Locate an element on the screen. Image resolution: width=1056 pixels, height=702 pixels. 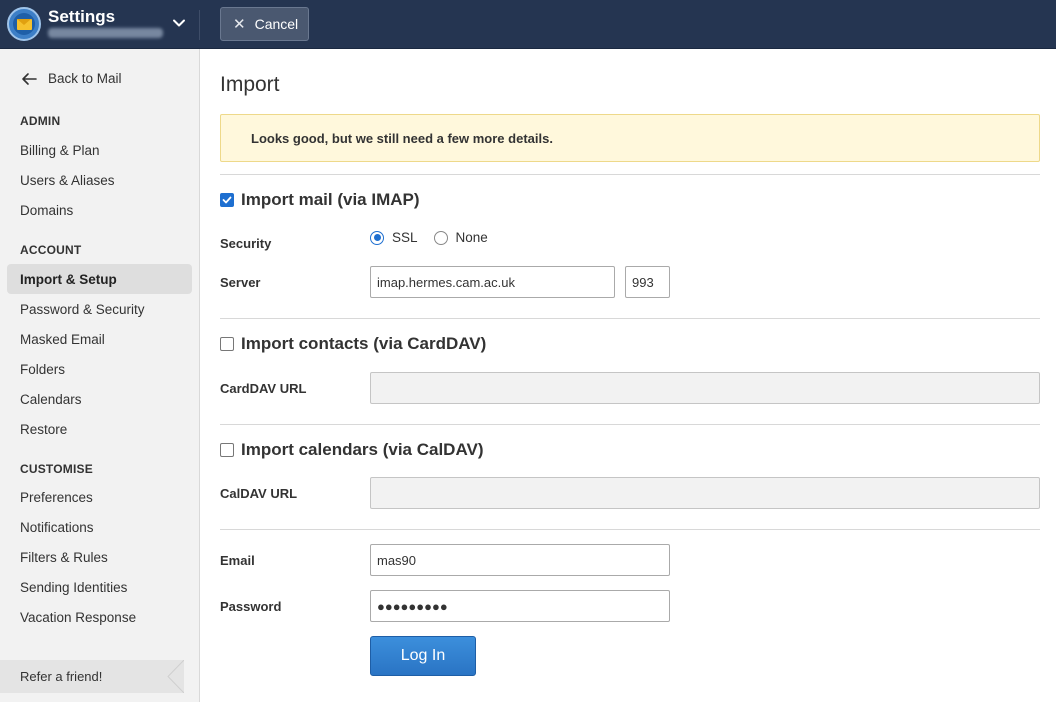
sidebar-item-notifications: Notifications is located at coordinates (99, 527).